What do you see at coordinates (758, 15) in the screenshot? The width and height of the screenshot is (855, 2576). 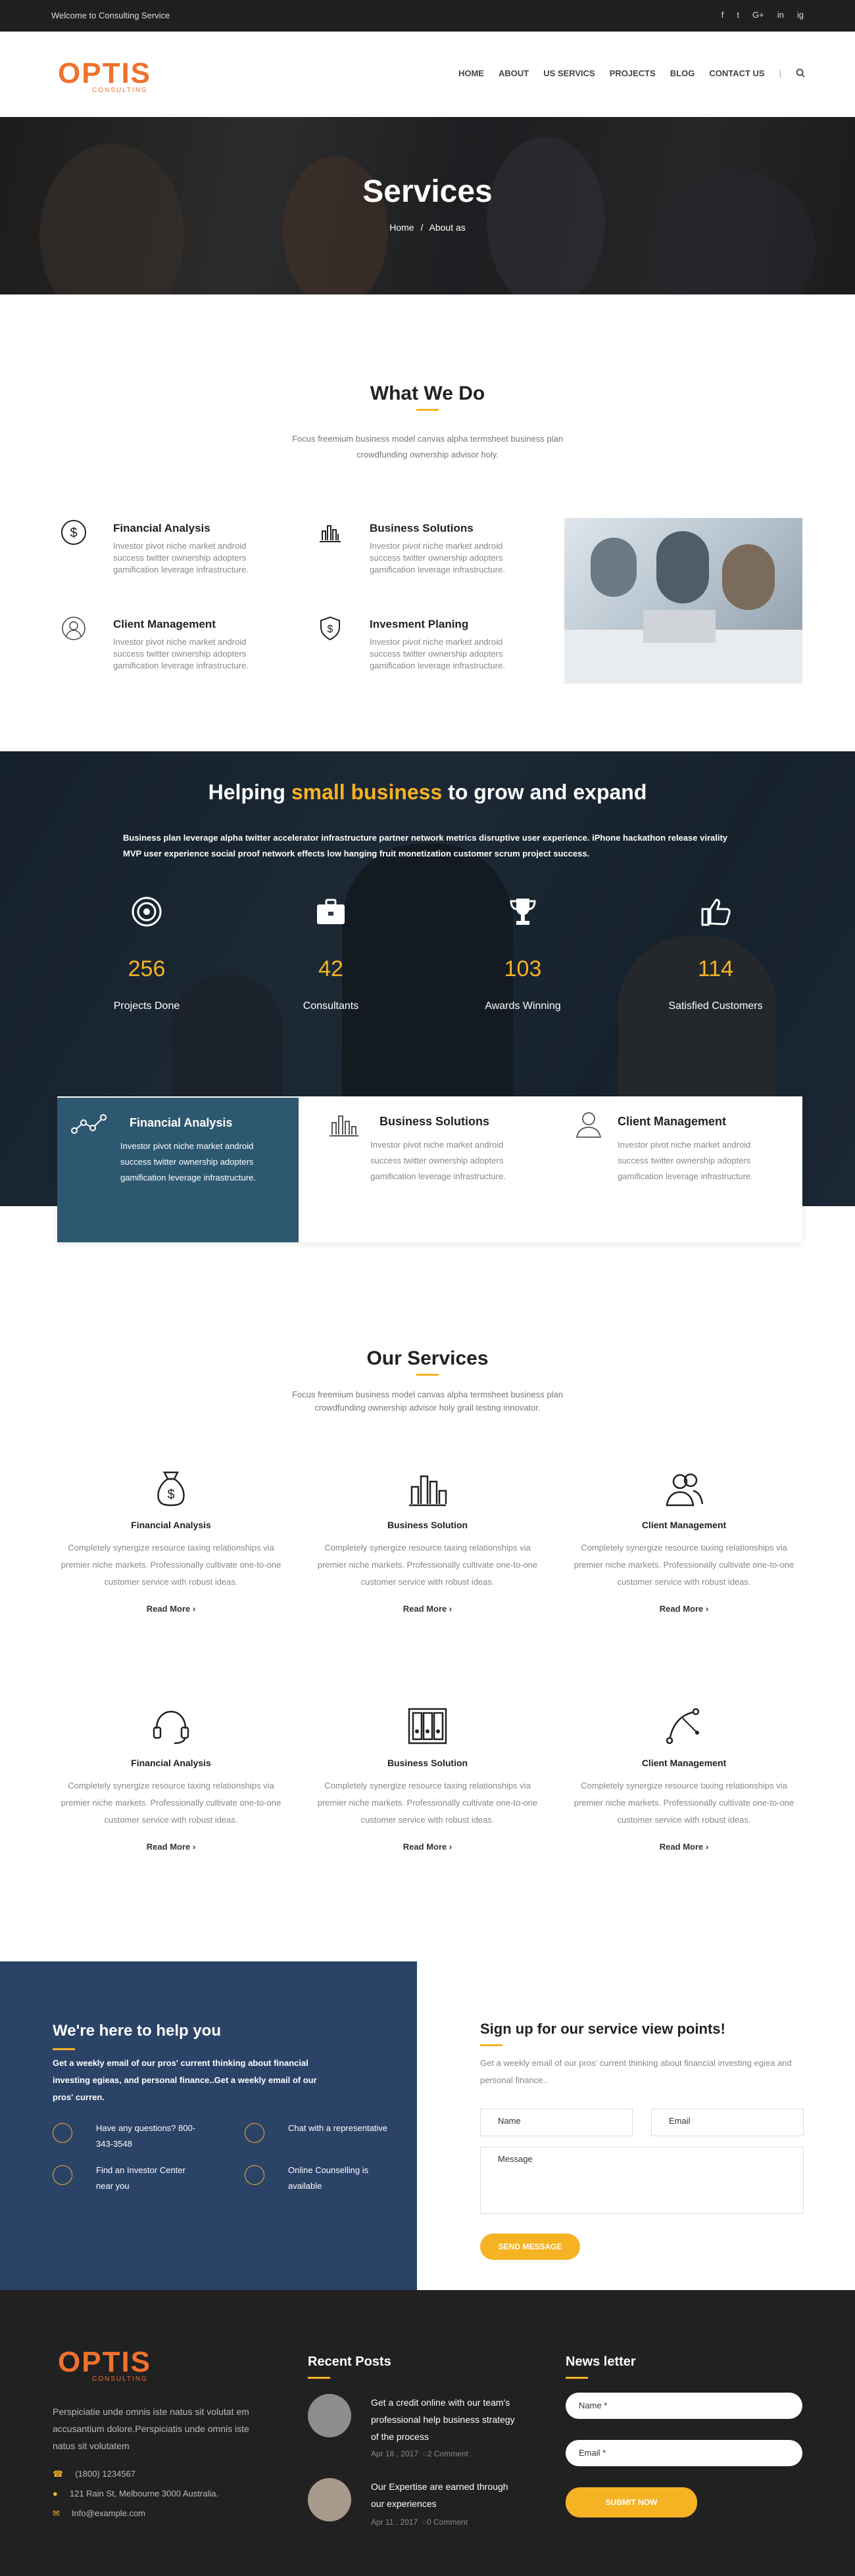 I see `google-plus-icon: G+` at bounding box center [758, 15].